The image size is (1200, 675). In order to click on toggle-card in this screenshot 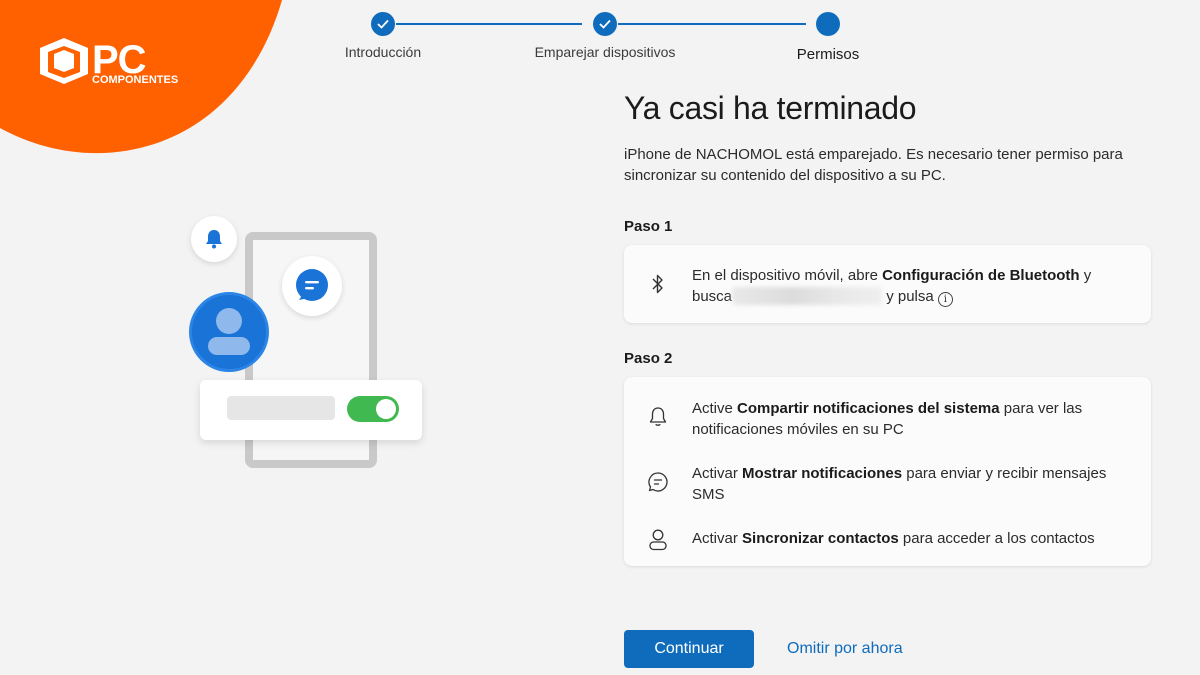, I will do `click(311, 410)`.